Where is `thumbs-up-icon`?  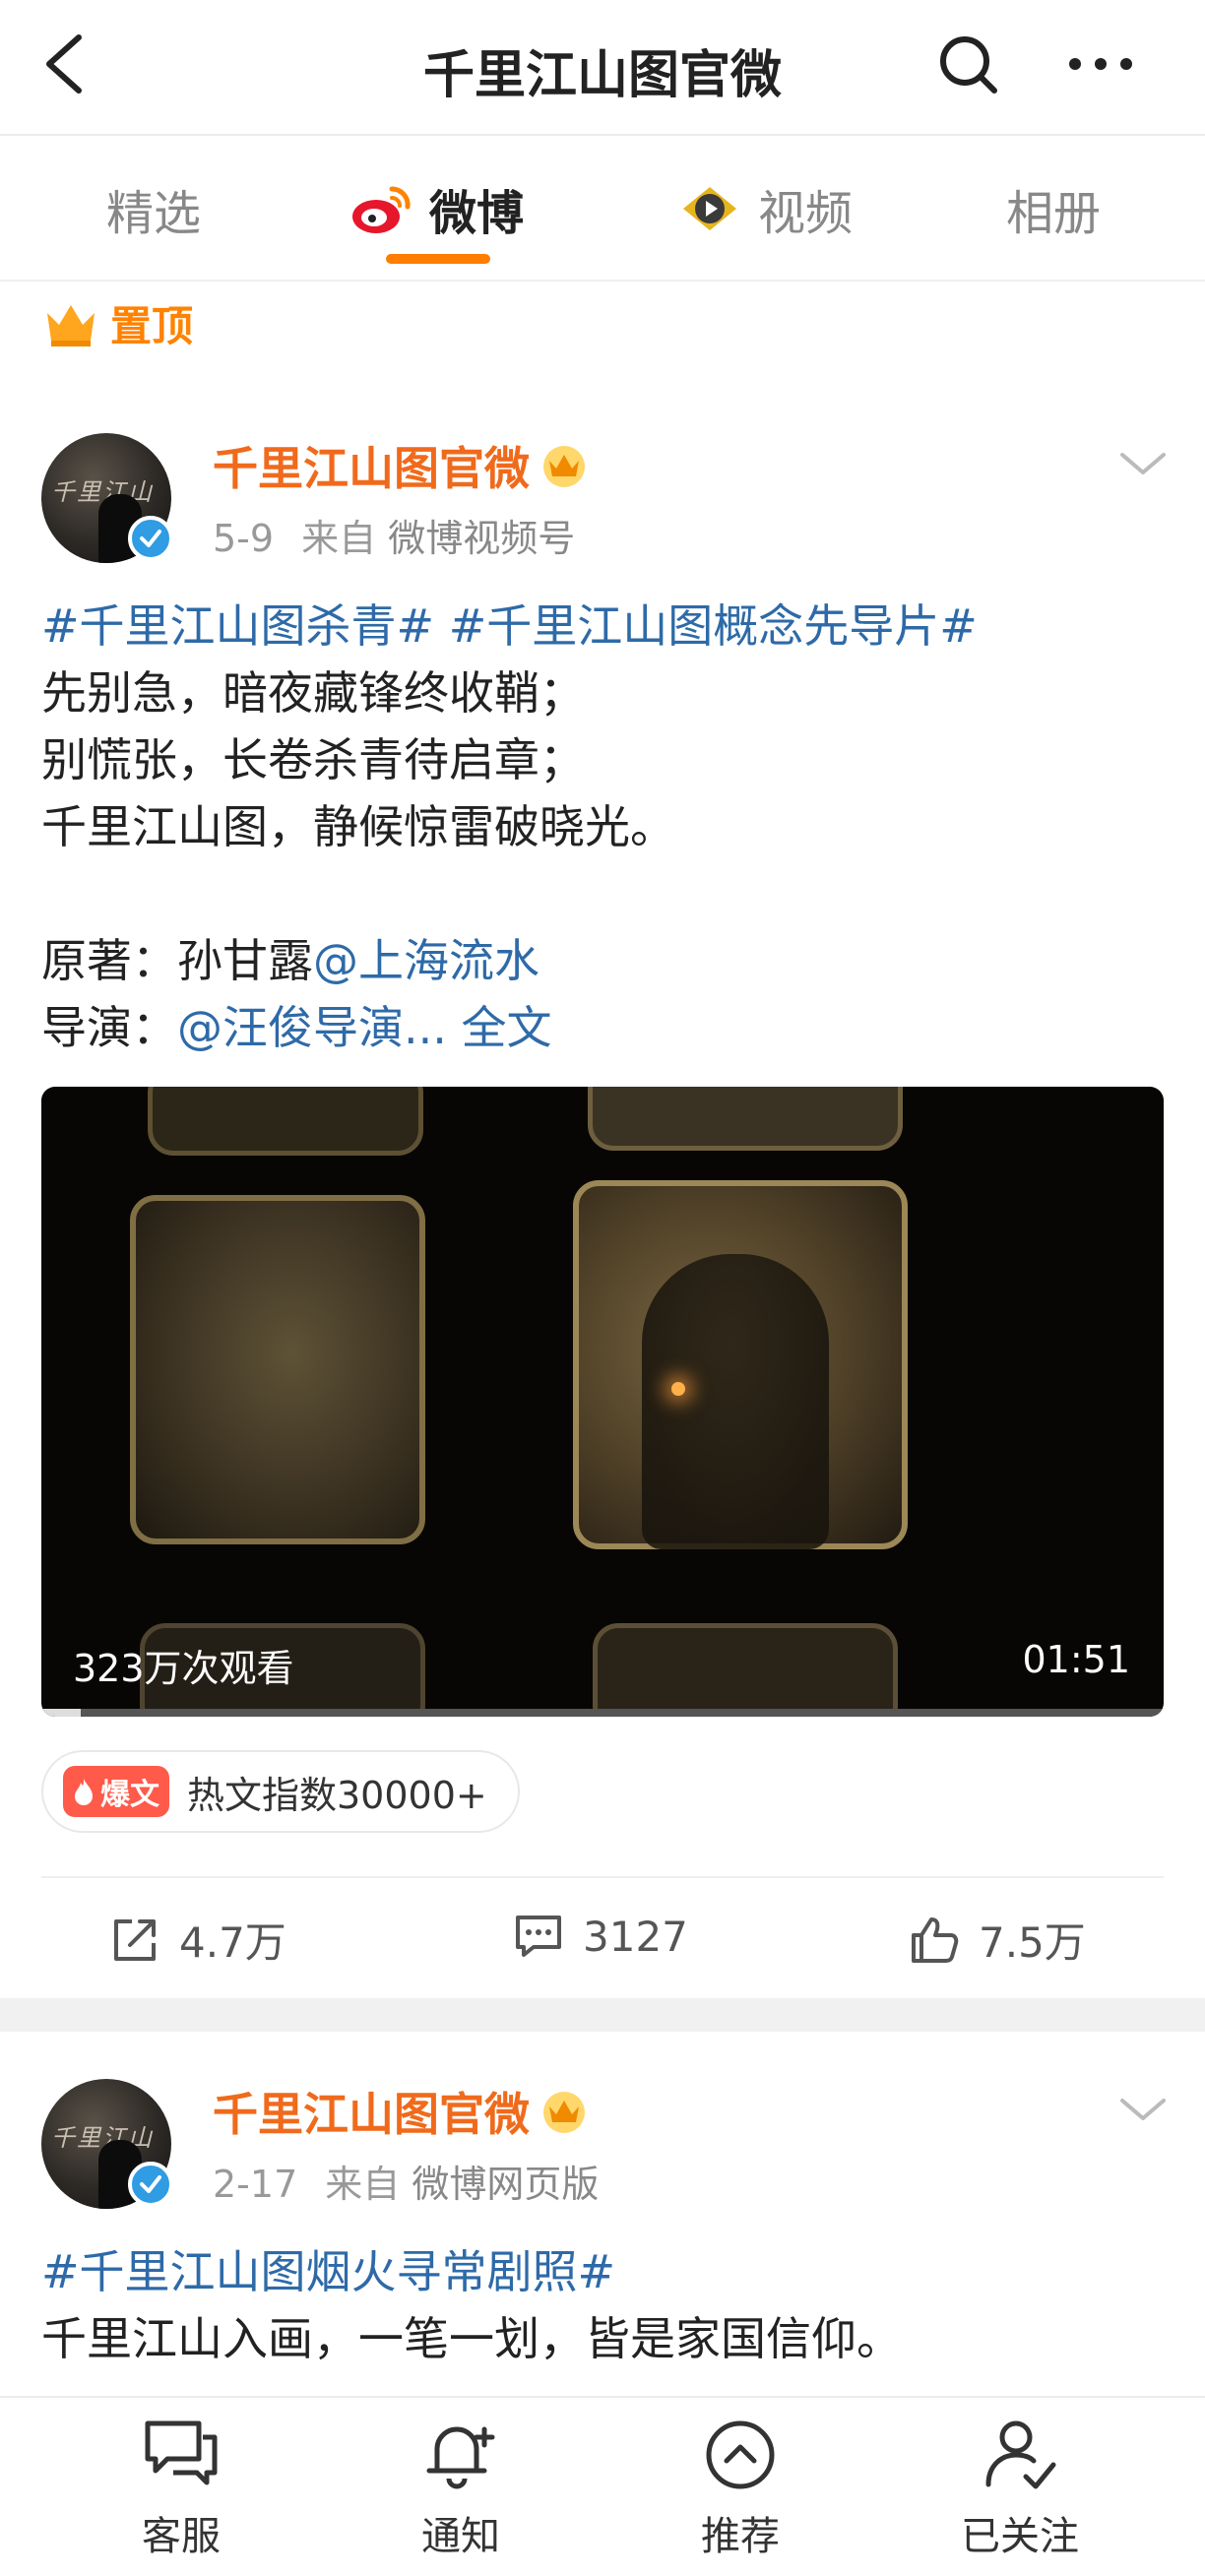 thumbs-up-icon is located at coordinates (935, 1939).